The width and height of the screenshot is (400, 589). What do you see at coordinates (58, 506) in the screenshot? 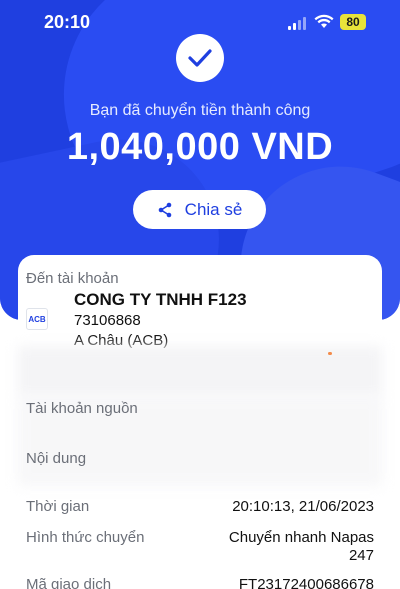
I see `time-label: Thời gian` at bounding box center [58, 506].